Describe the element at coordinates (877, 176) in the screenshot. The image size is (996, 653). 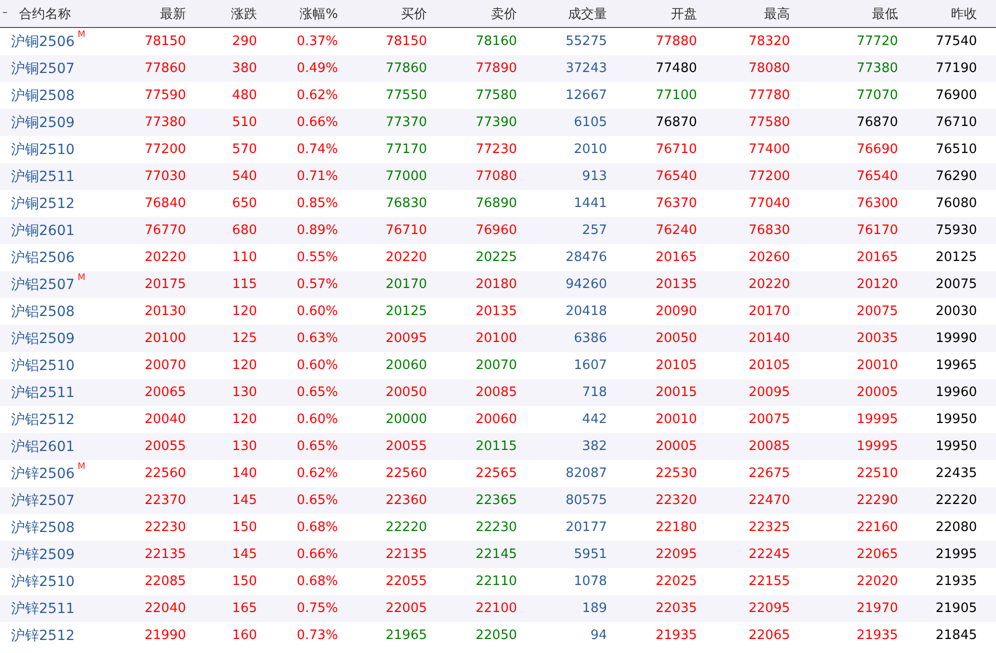
I see `table-cell-text: 76540` at that location.